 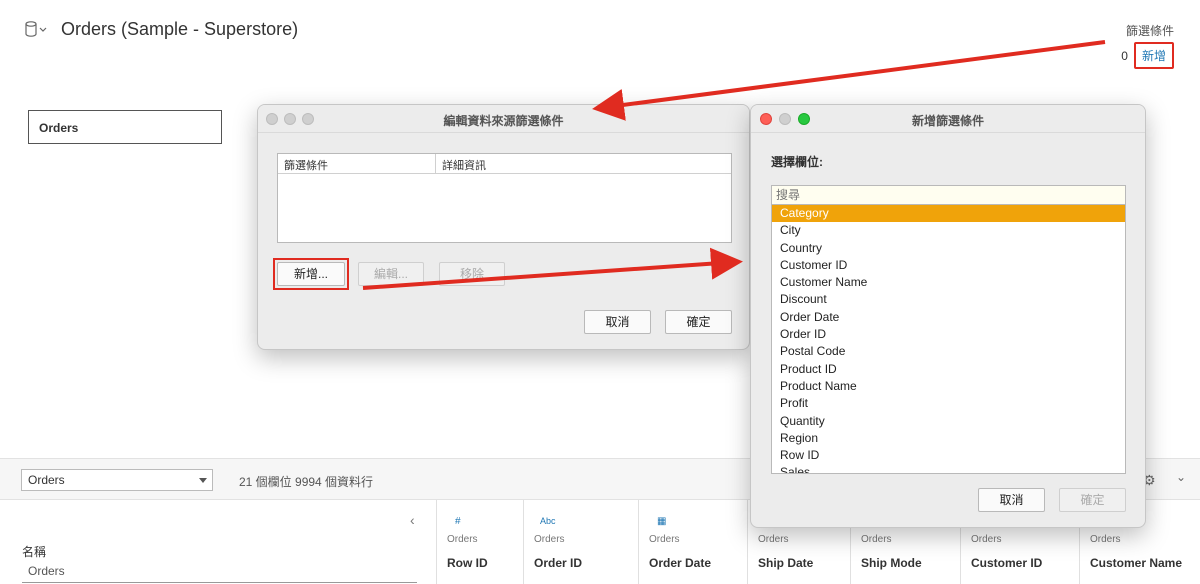 I want to click on field-list-item: Profit, so click(x=948, y=403).